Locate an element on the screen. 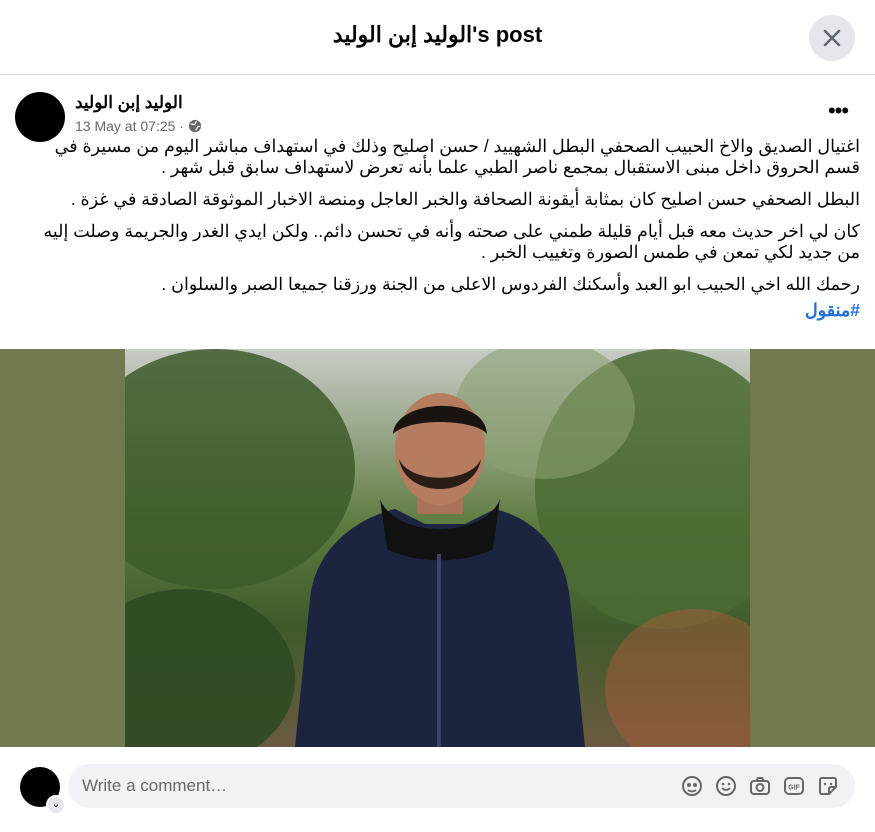 This screenshot has height=832, width=875. chevron-down-icon: ⌄ is located at coordinates (56, 805).